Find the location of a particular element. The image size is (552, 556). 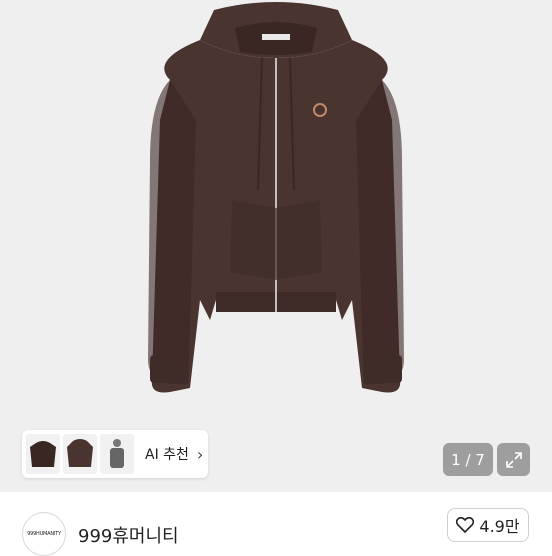

shop-name: 999휴머니티 is located at coordinates (128, 535).